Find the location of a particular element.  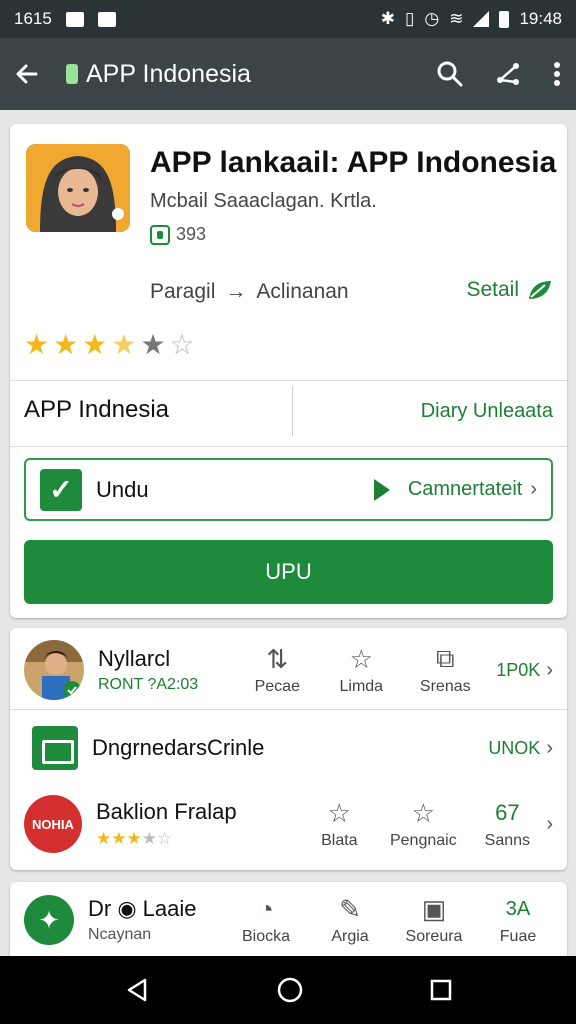

screen-icon: ⧉ is located at coordinates (445, 658).